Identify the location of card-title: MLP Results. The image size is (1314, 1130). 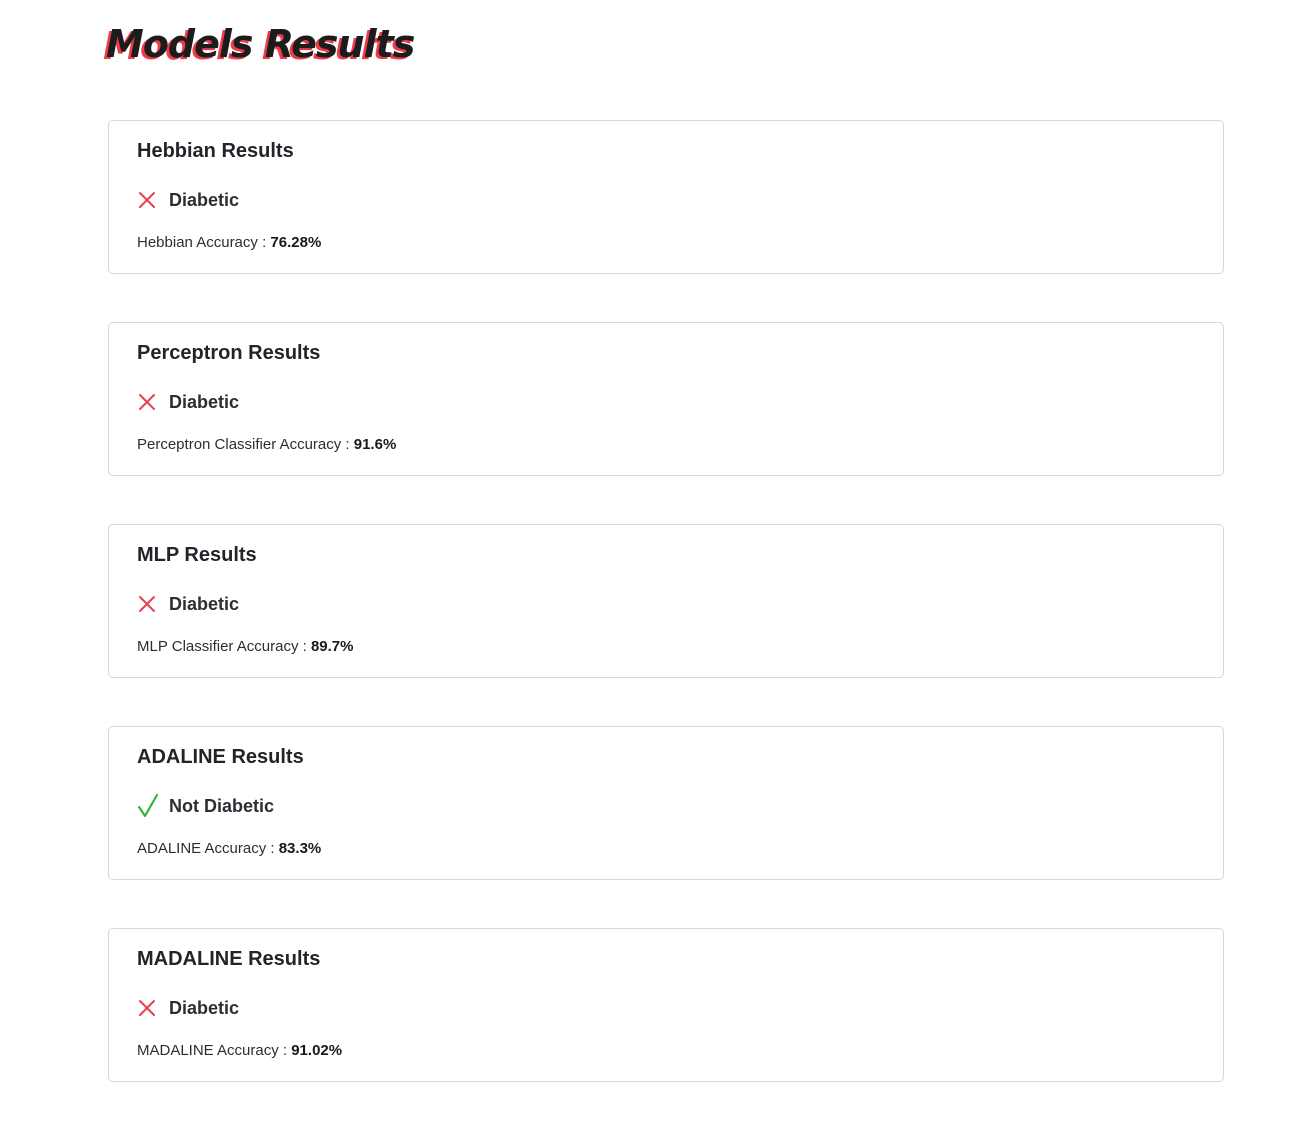
(197, 555).